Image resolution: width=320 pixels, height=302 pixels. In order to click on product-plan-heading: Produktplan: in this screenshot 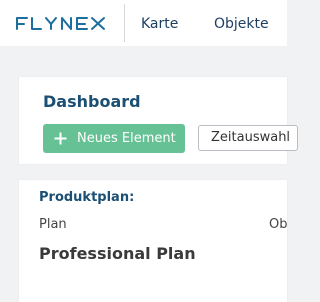, I will do `click(87, 197)`.